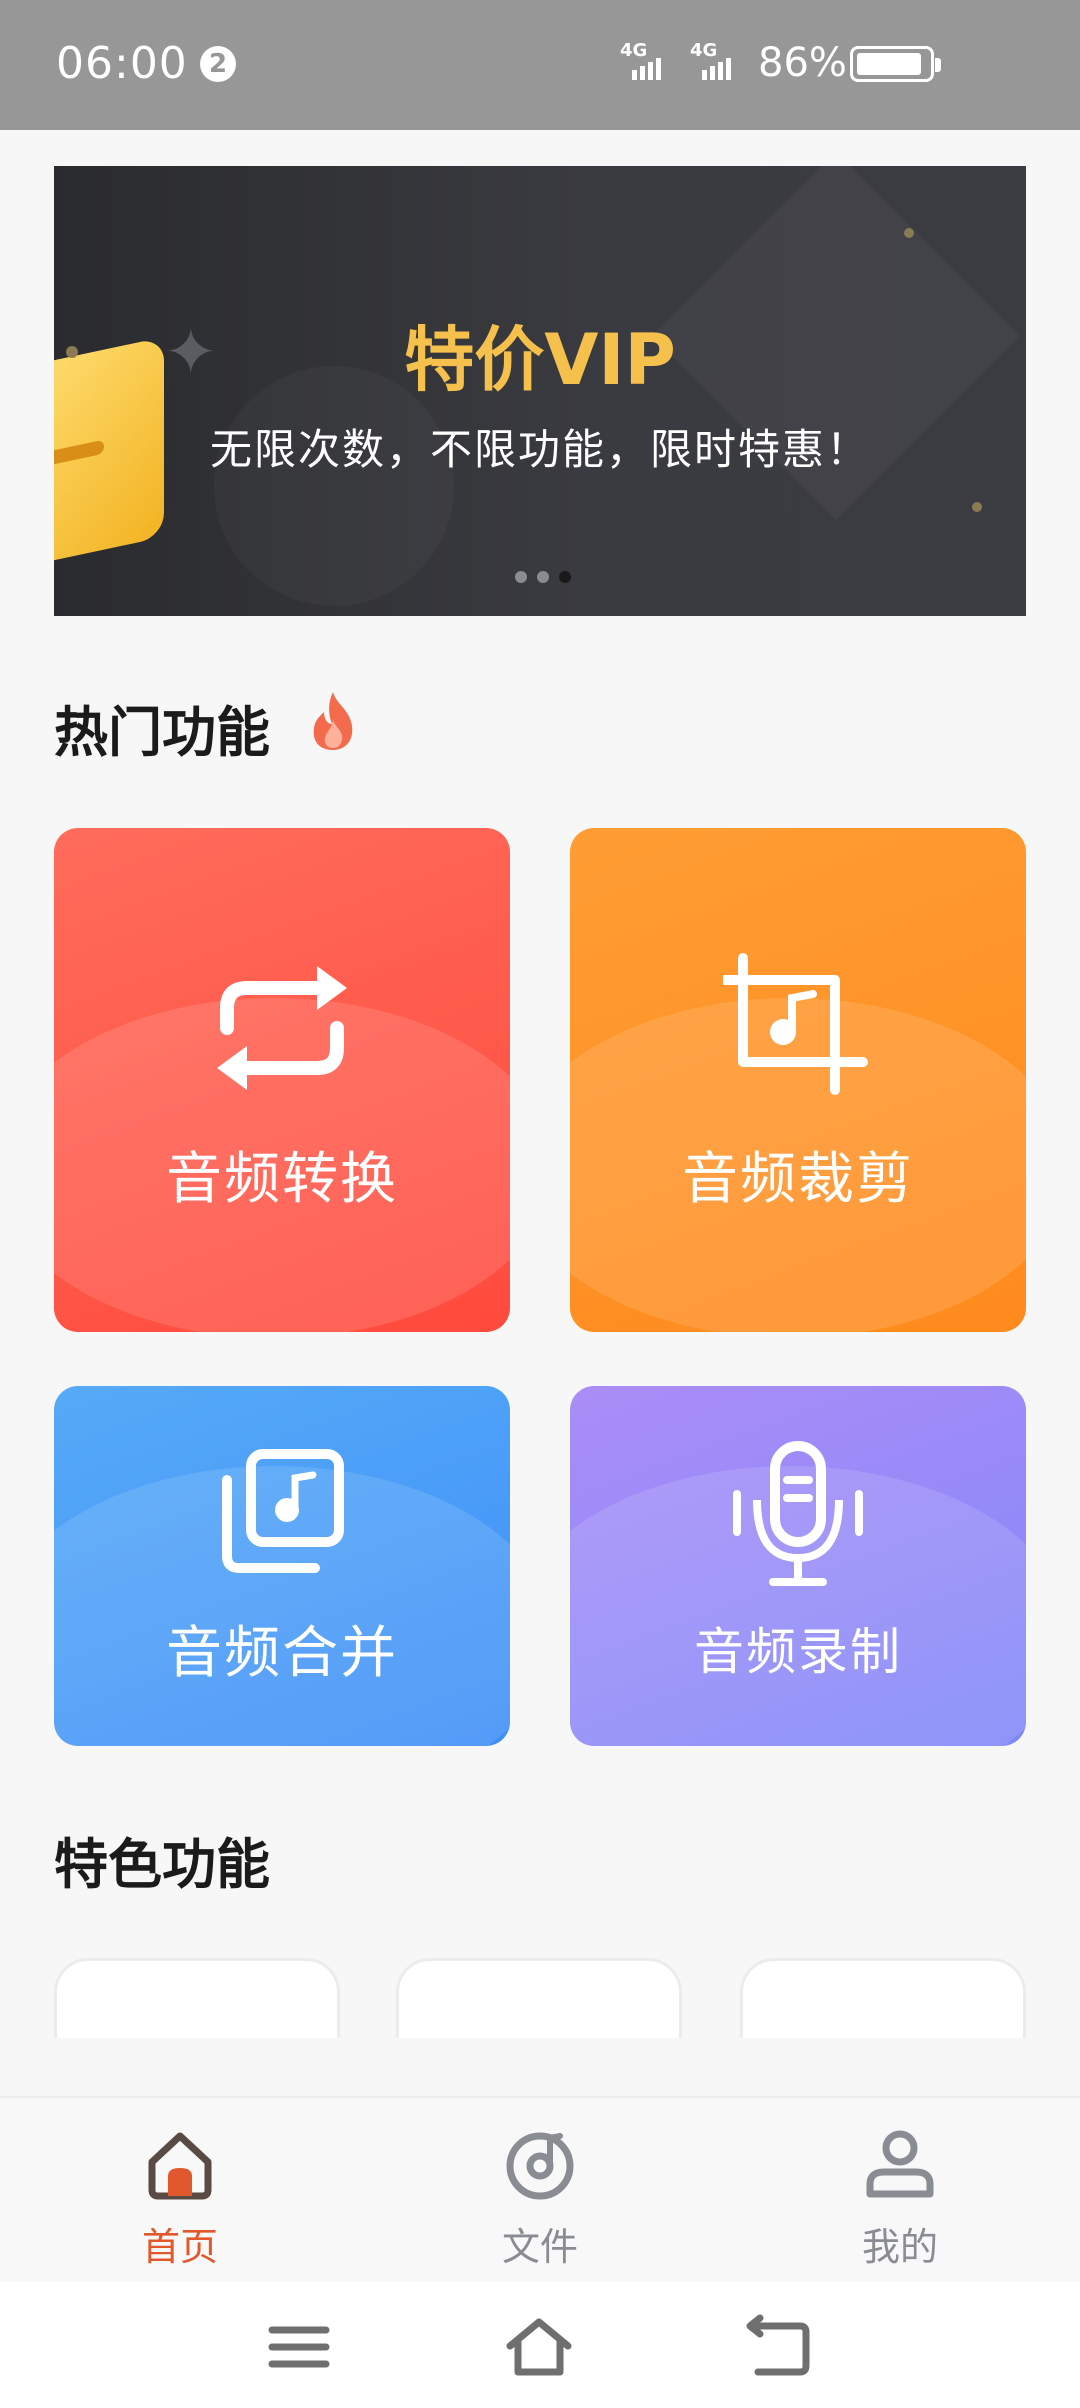 This screenshot has height=2408, width=1080. I want to click on feature-card-audio-crop: 音频裁剪, so click(798, 1080).